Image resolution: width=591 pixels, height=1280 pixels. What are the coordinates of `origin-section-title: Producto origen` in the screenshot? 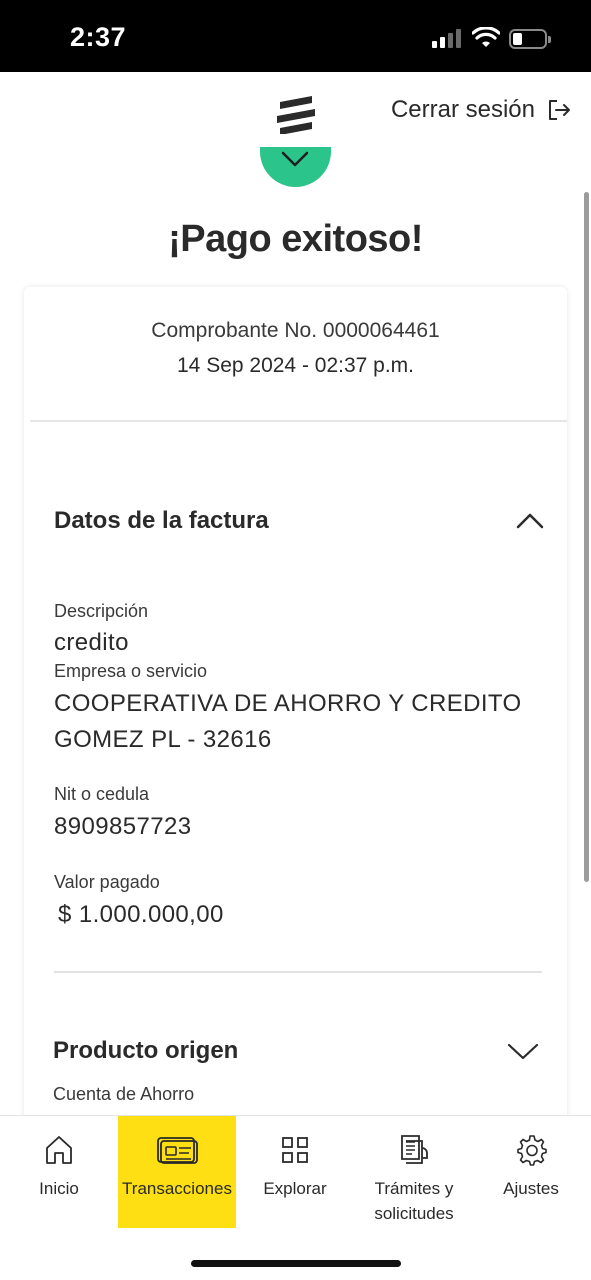 It's located at (146, 1050).